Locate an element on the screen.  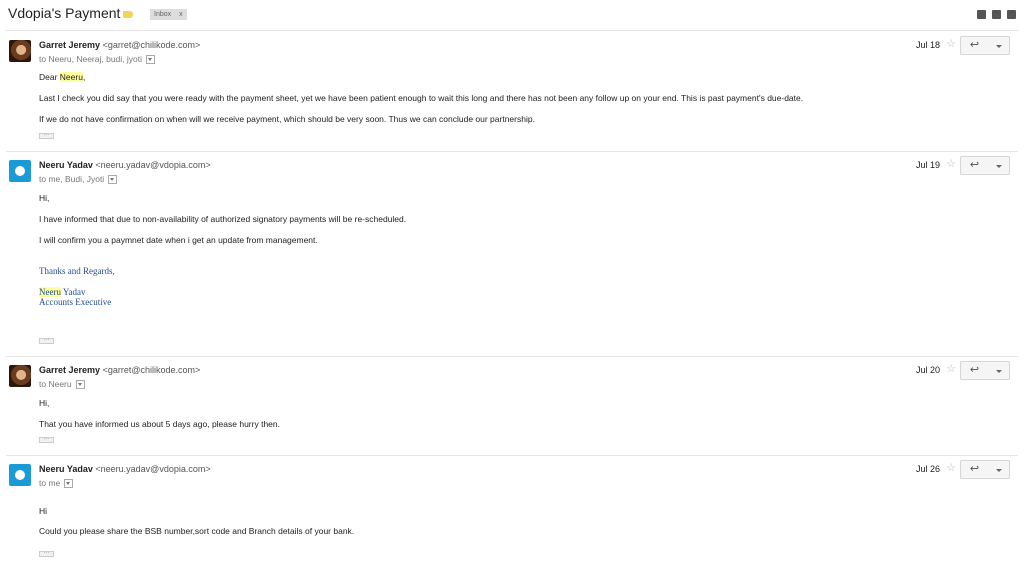
greeting-suffix: , is located at coordinates (84, 77).